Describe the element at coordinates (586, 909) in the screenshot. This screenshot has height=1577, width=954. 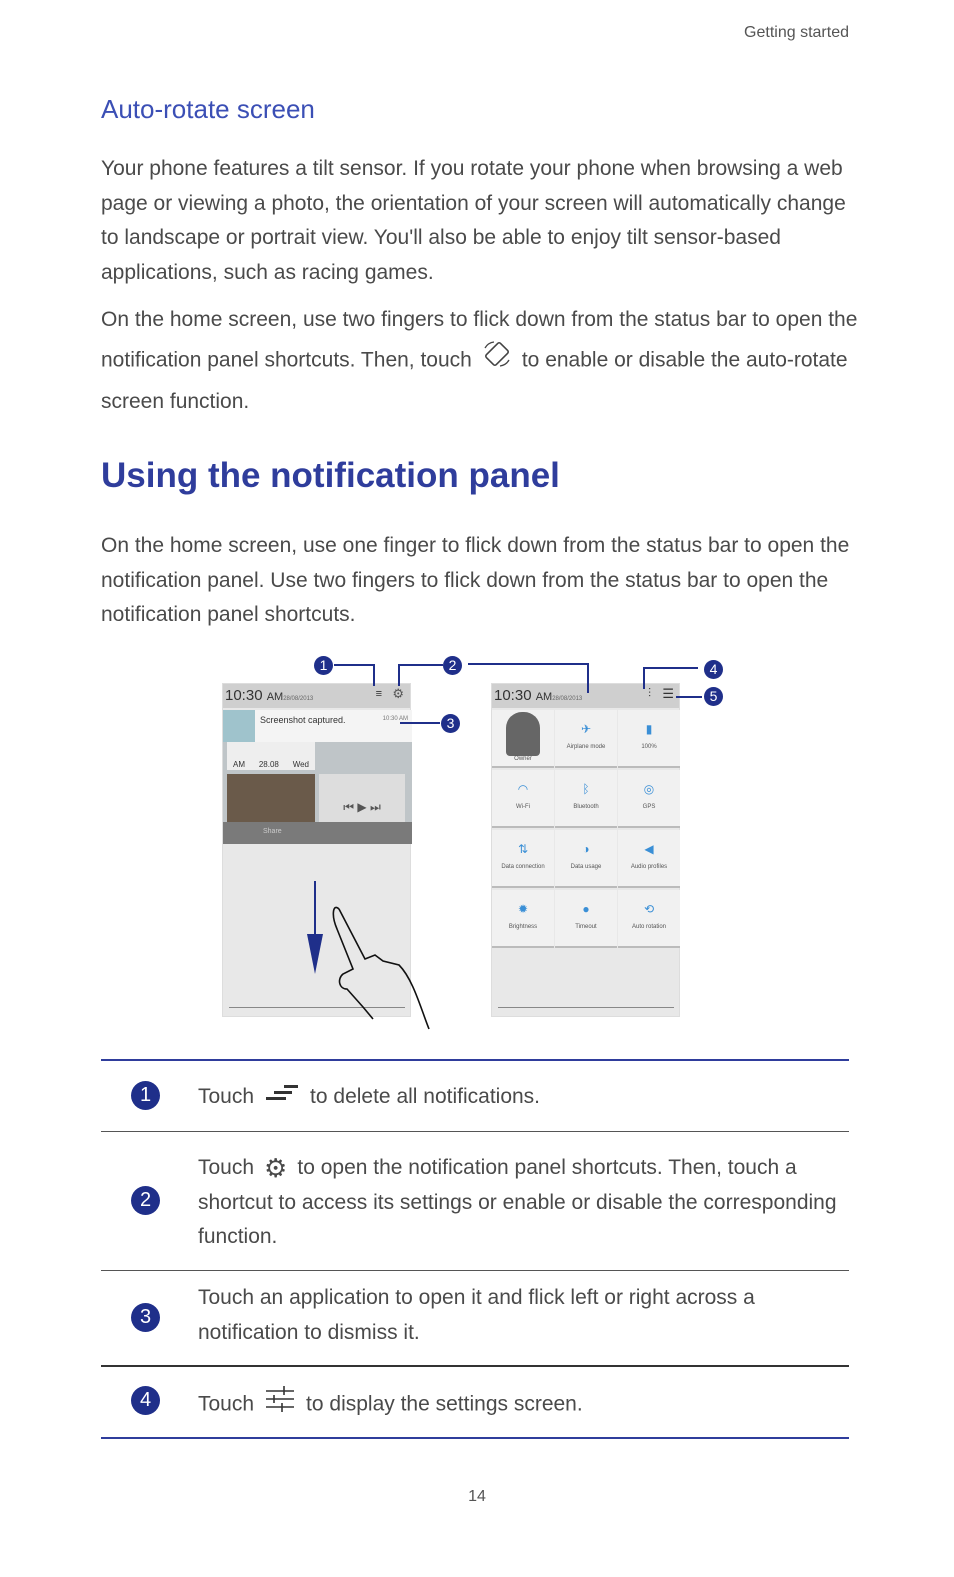
I see `shortcut-icon: ●` at that location.